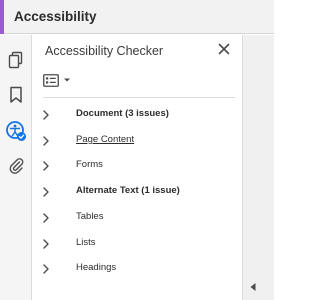 The width and height of the screenshot is (320, 300). What do you see at coordinates (96, 267) in the screenshot?
I see `tree-item-label: Headings` at bounding box center [96, 267].